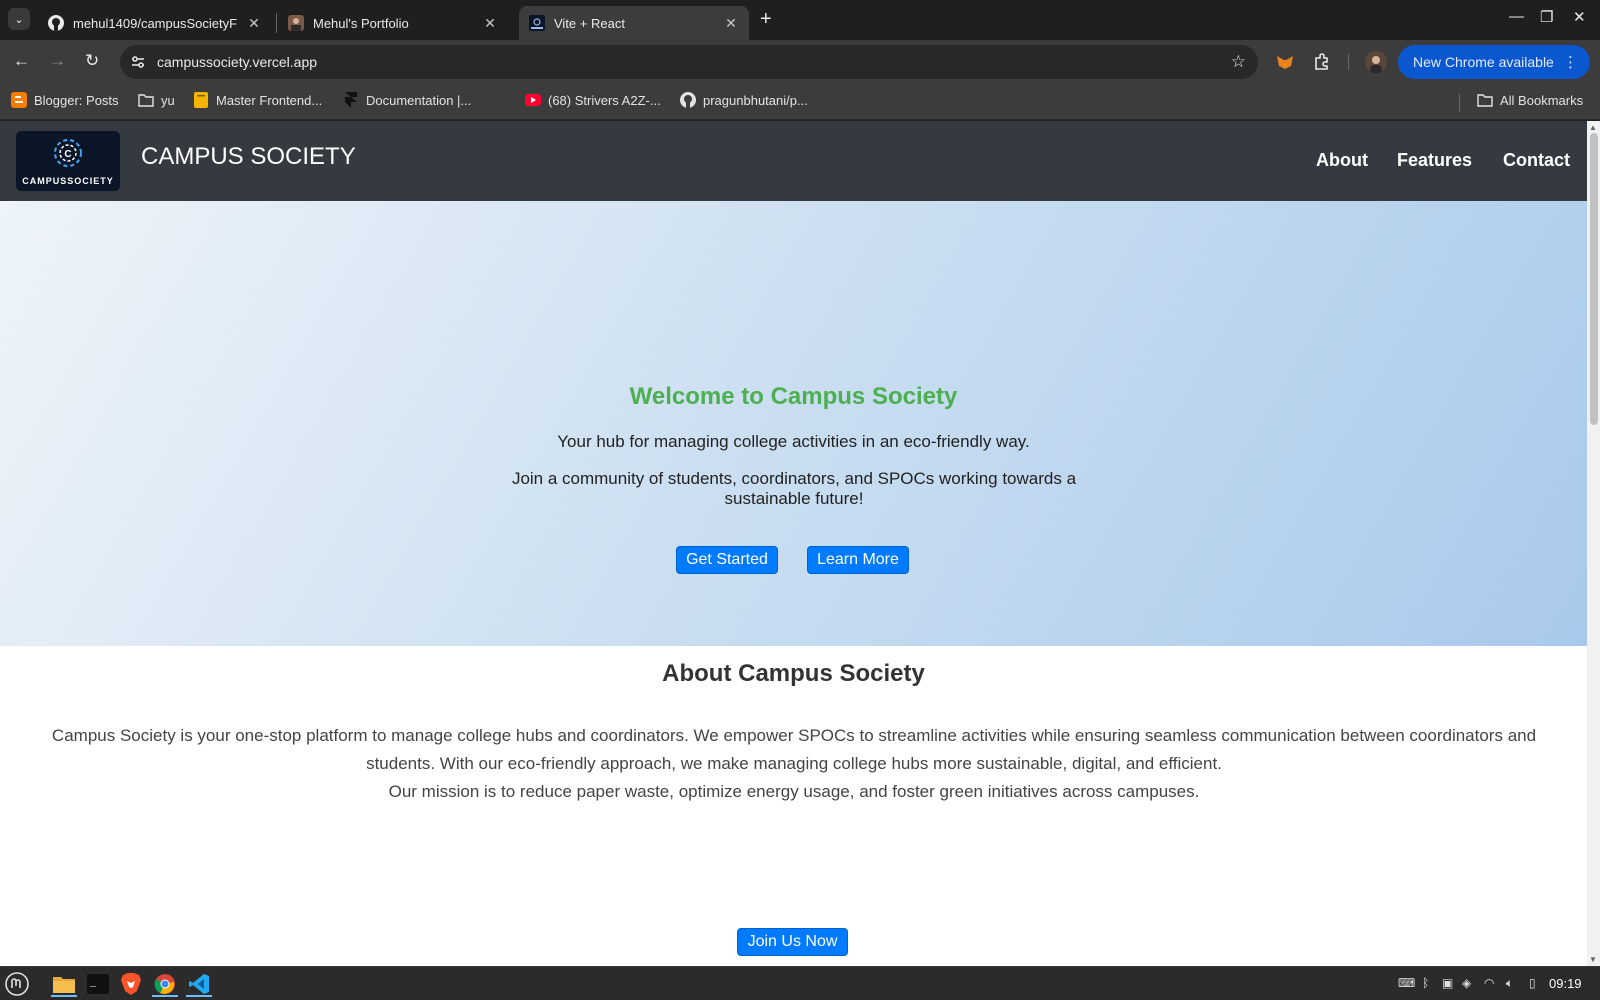  Describe the element at coordinates (156, 100) in the screenshot. I see `bookmark-yu: yu` at that location.